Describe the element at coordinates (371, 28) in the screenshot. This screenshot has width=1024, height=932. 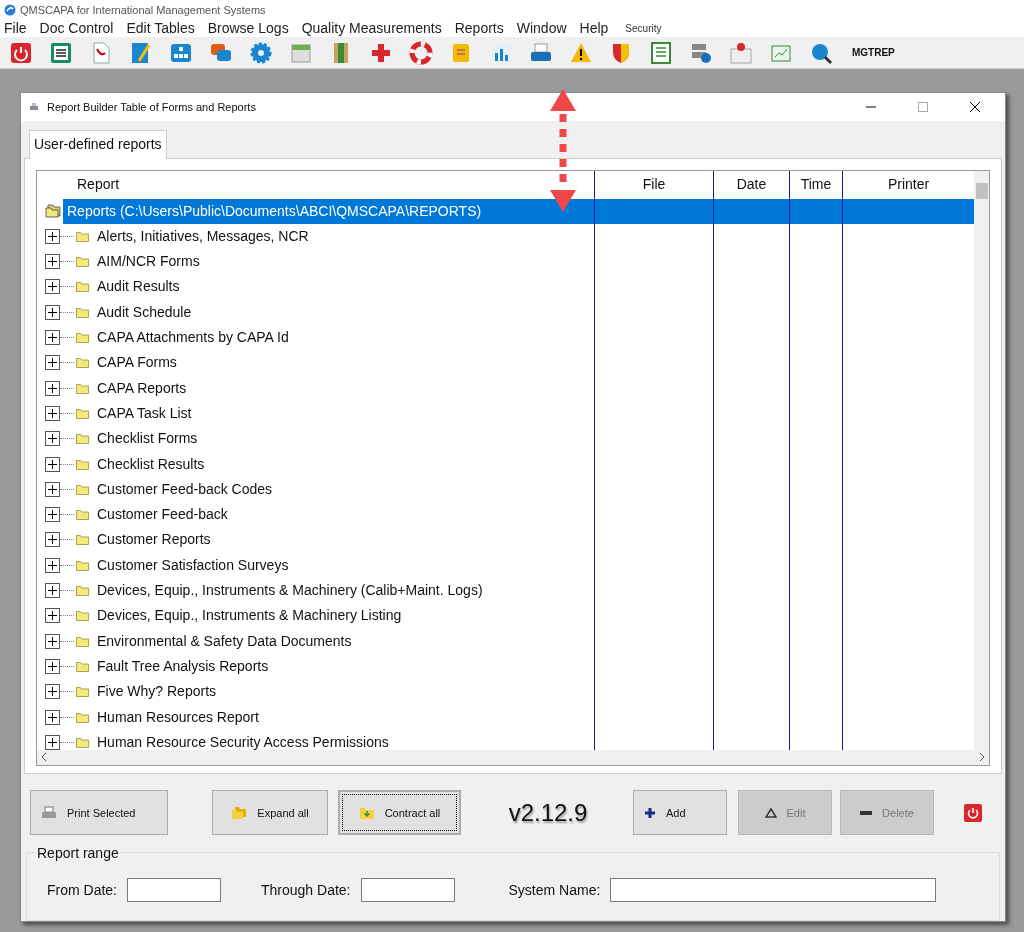
I see `menu-item: Quality Measurements` at that location.